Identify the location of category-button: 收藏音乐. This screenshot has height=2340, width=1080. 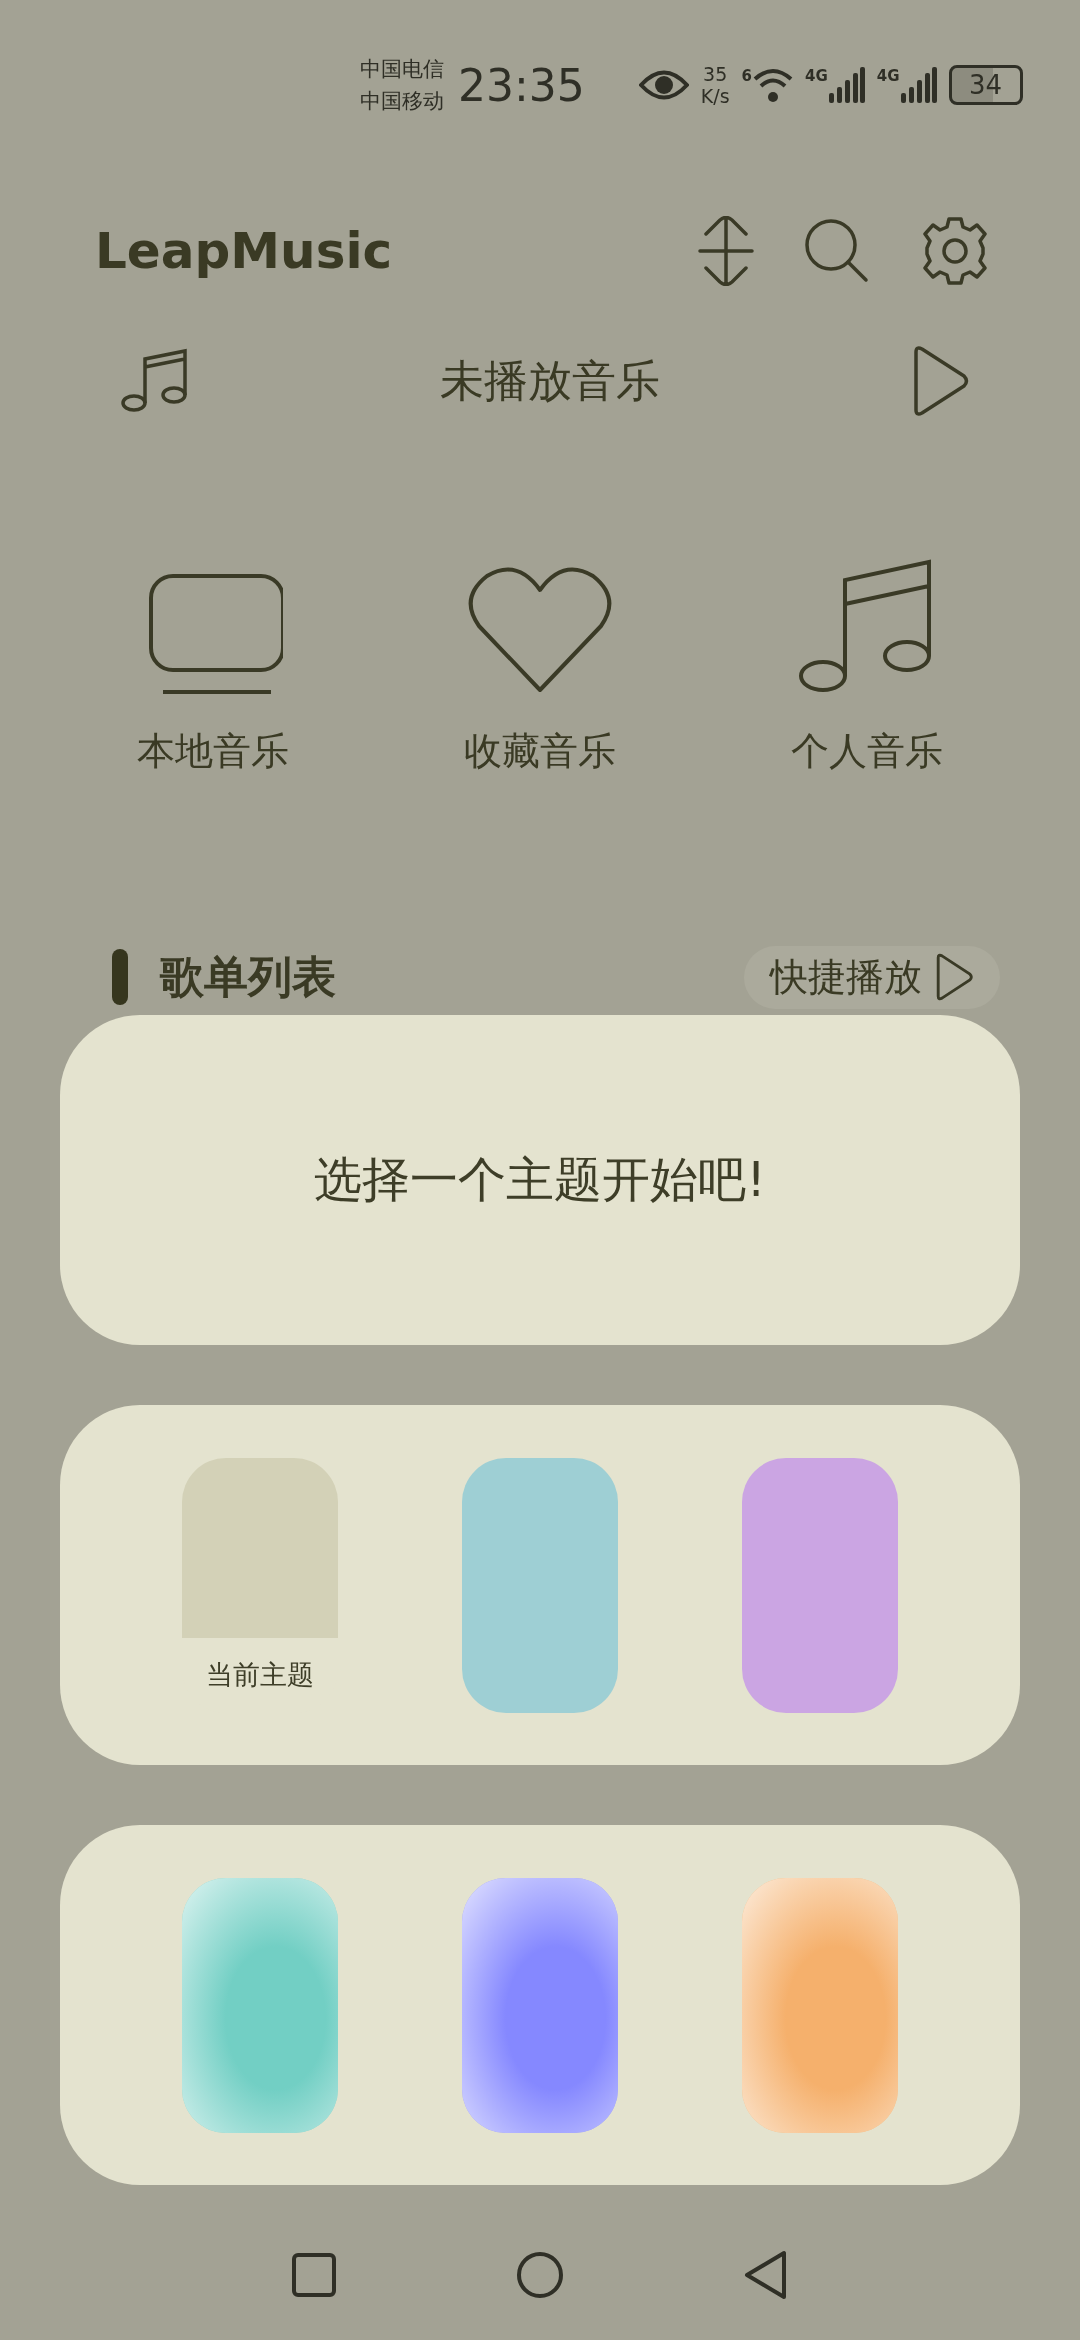
(540, 661).